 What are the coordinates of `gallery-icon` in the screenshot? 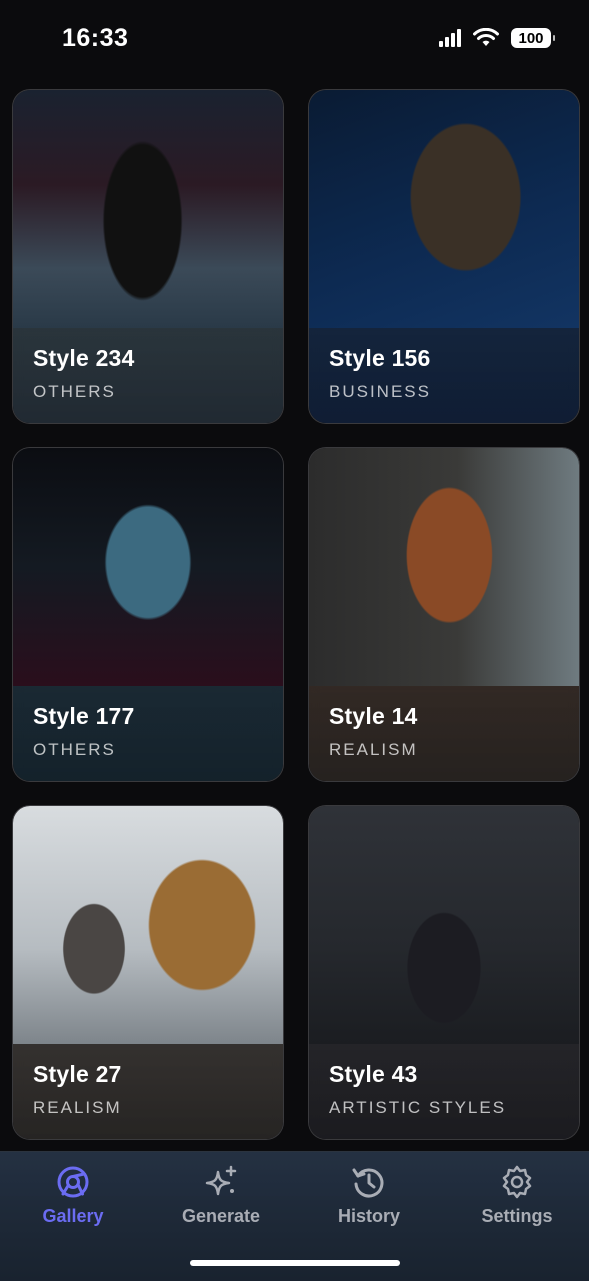 It's located at (73, 1182).